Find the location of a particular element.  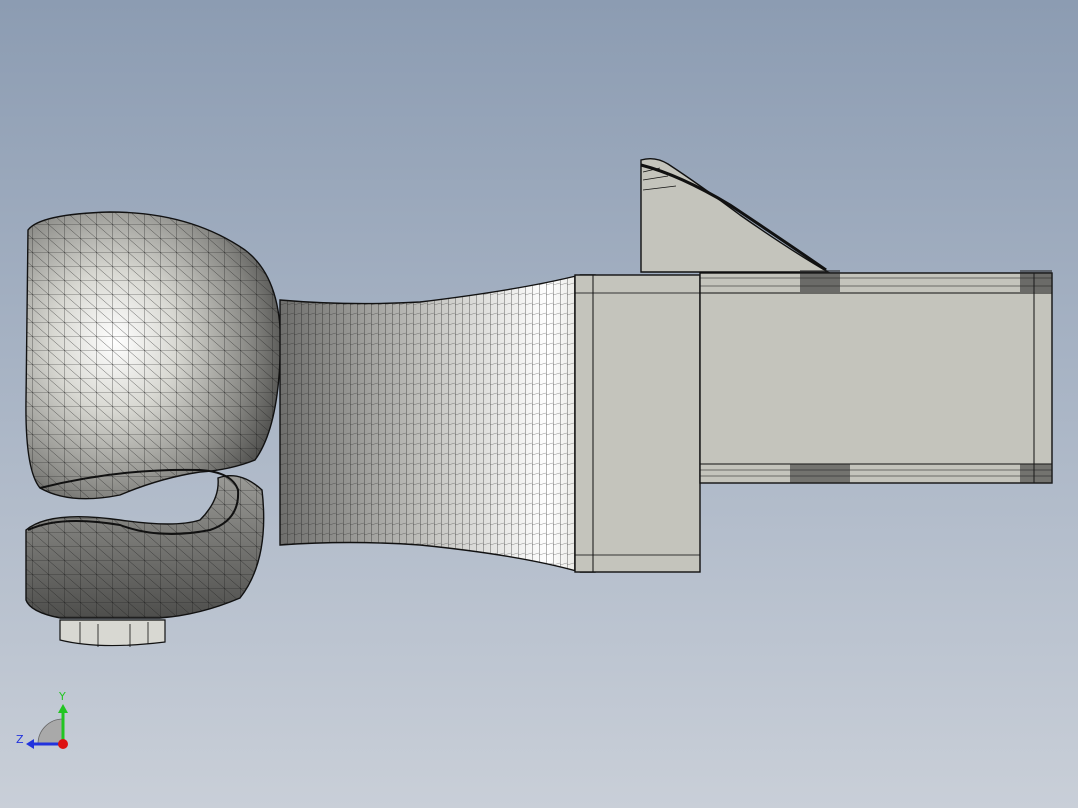

shaft-bar is located at coordinates (876, 377).